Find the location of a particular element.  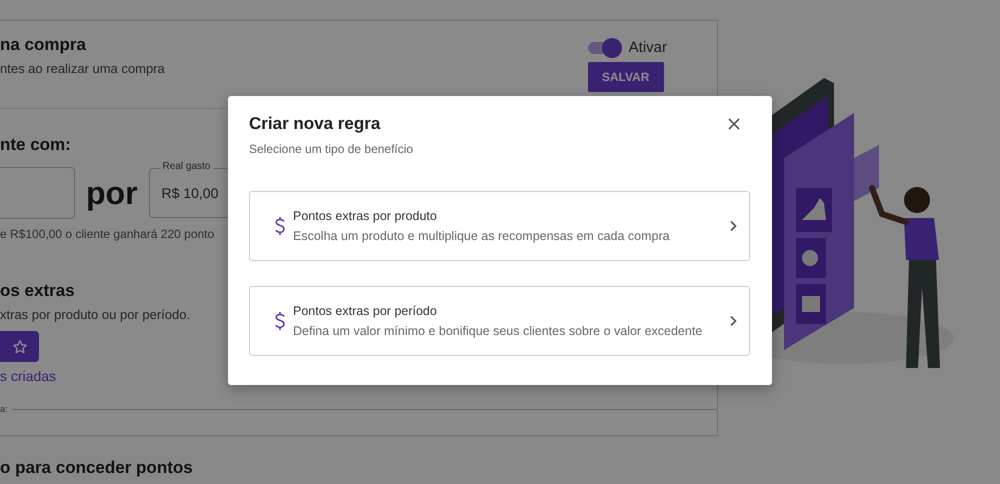

option-title: Pontos extras por produto is located at coordinates (365, 216).